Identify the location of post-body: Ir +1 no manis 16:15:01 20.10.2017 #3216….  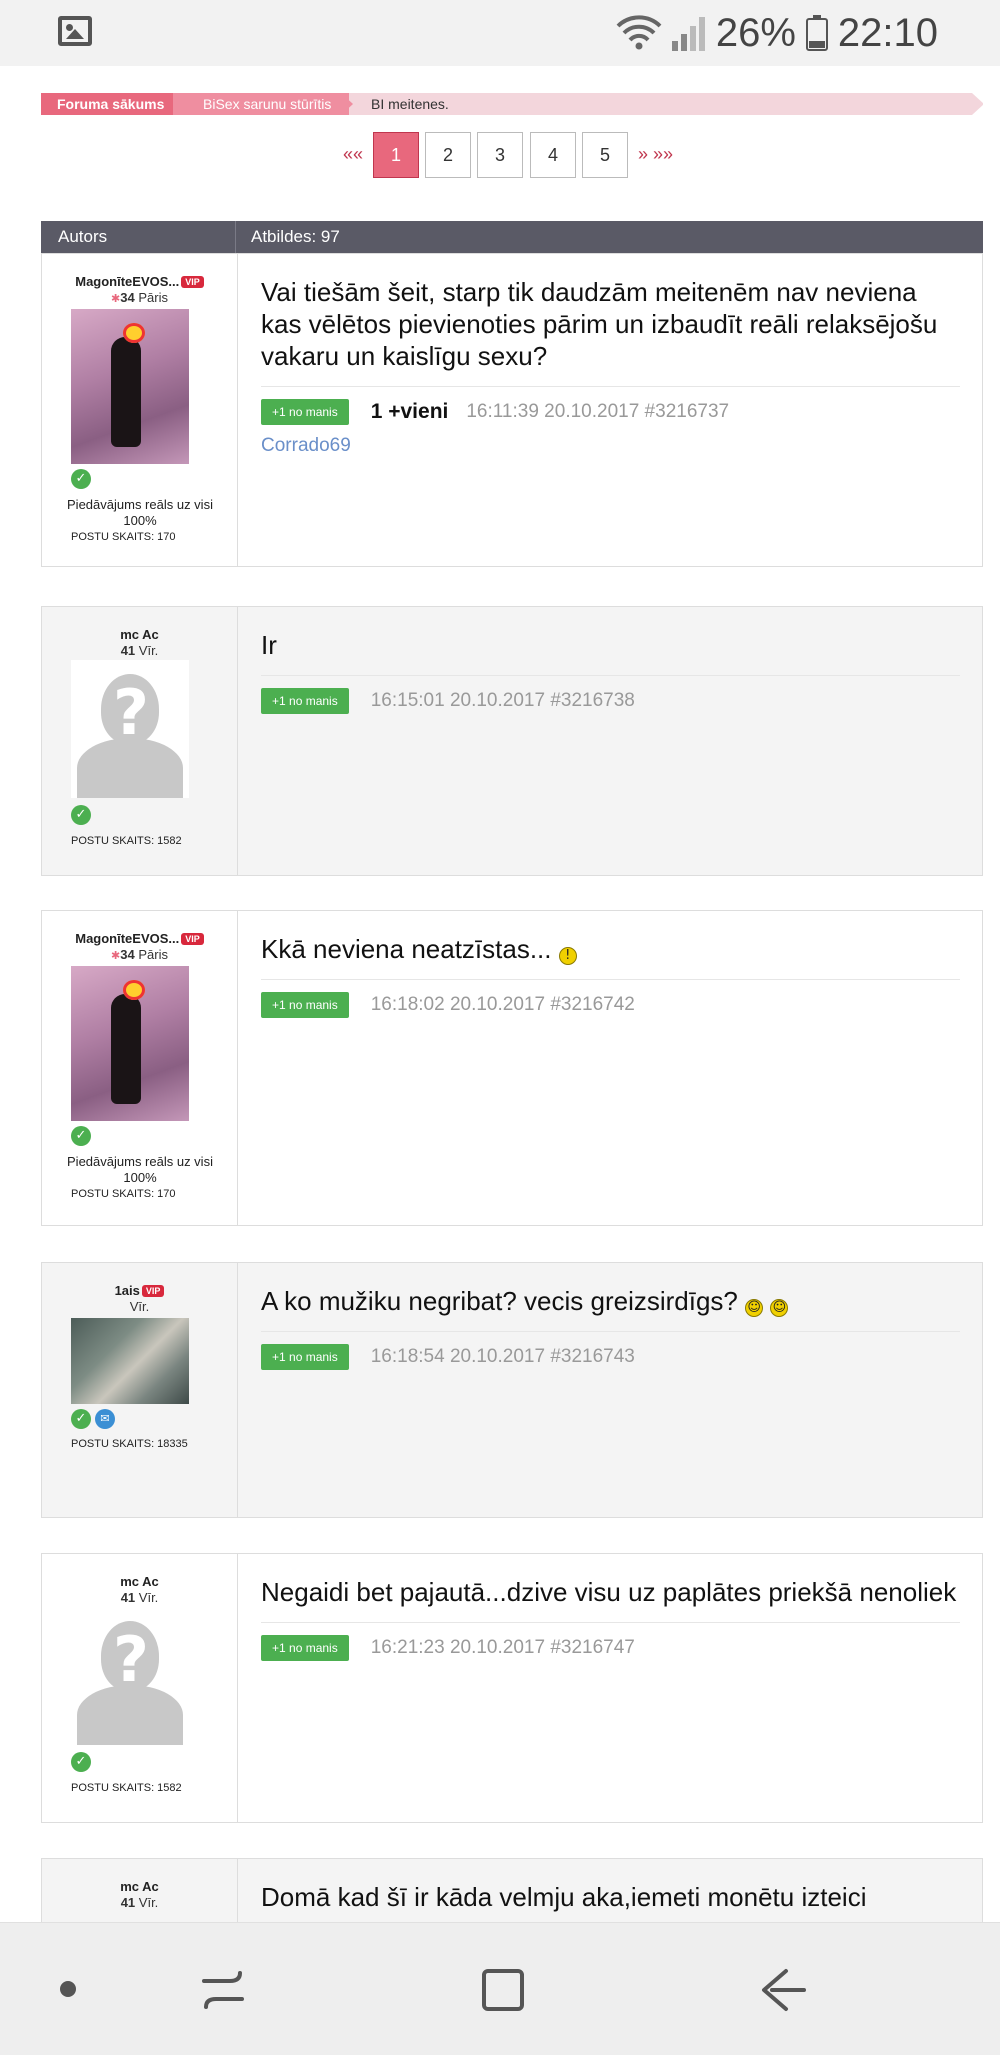
(610, 741).